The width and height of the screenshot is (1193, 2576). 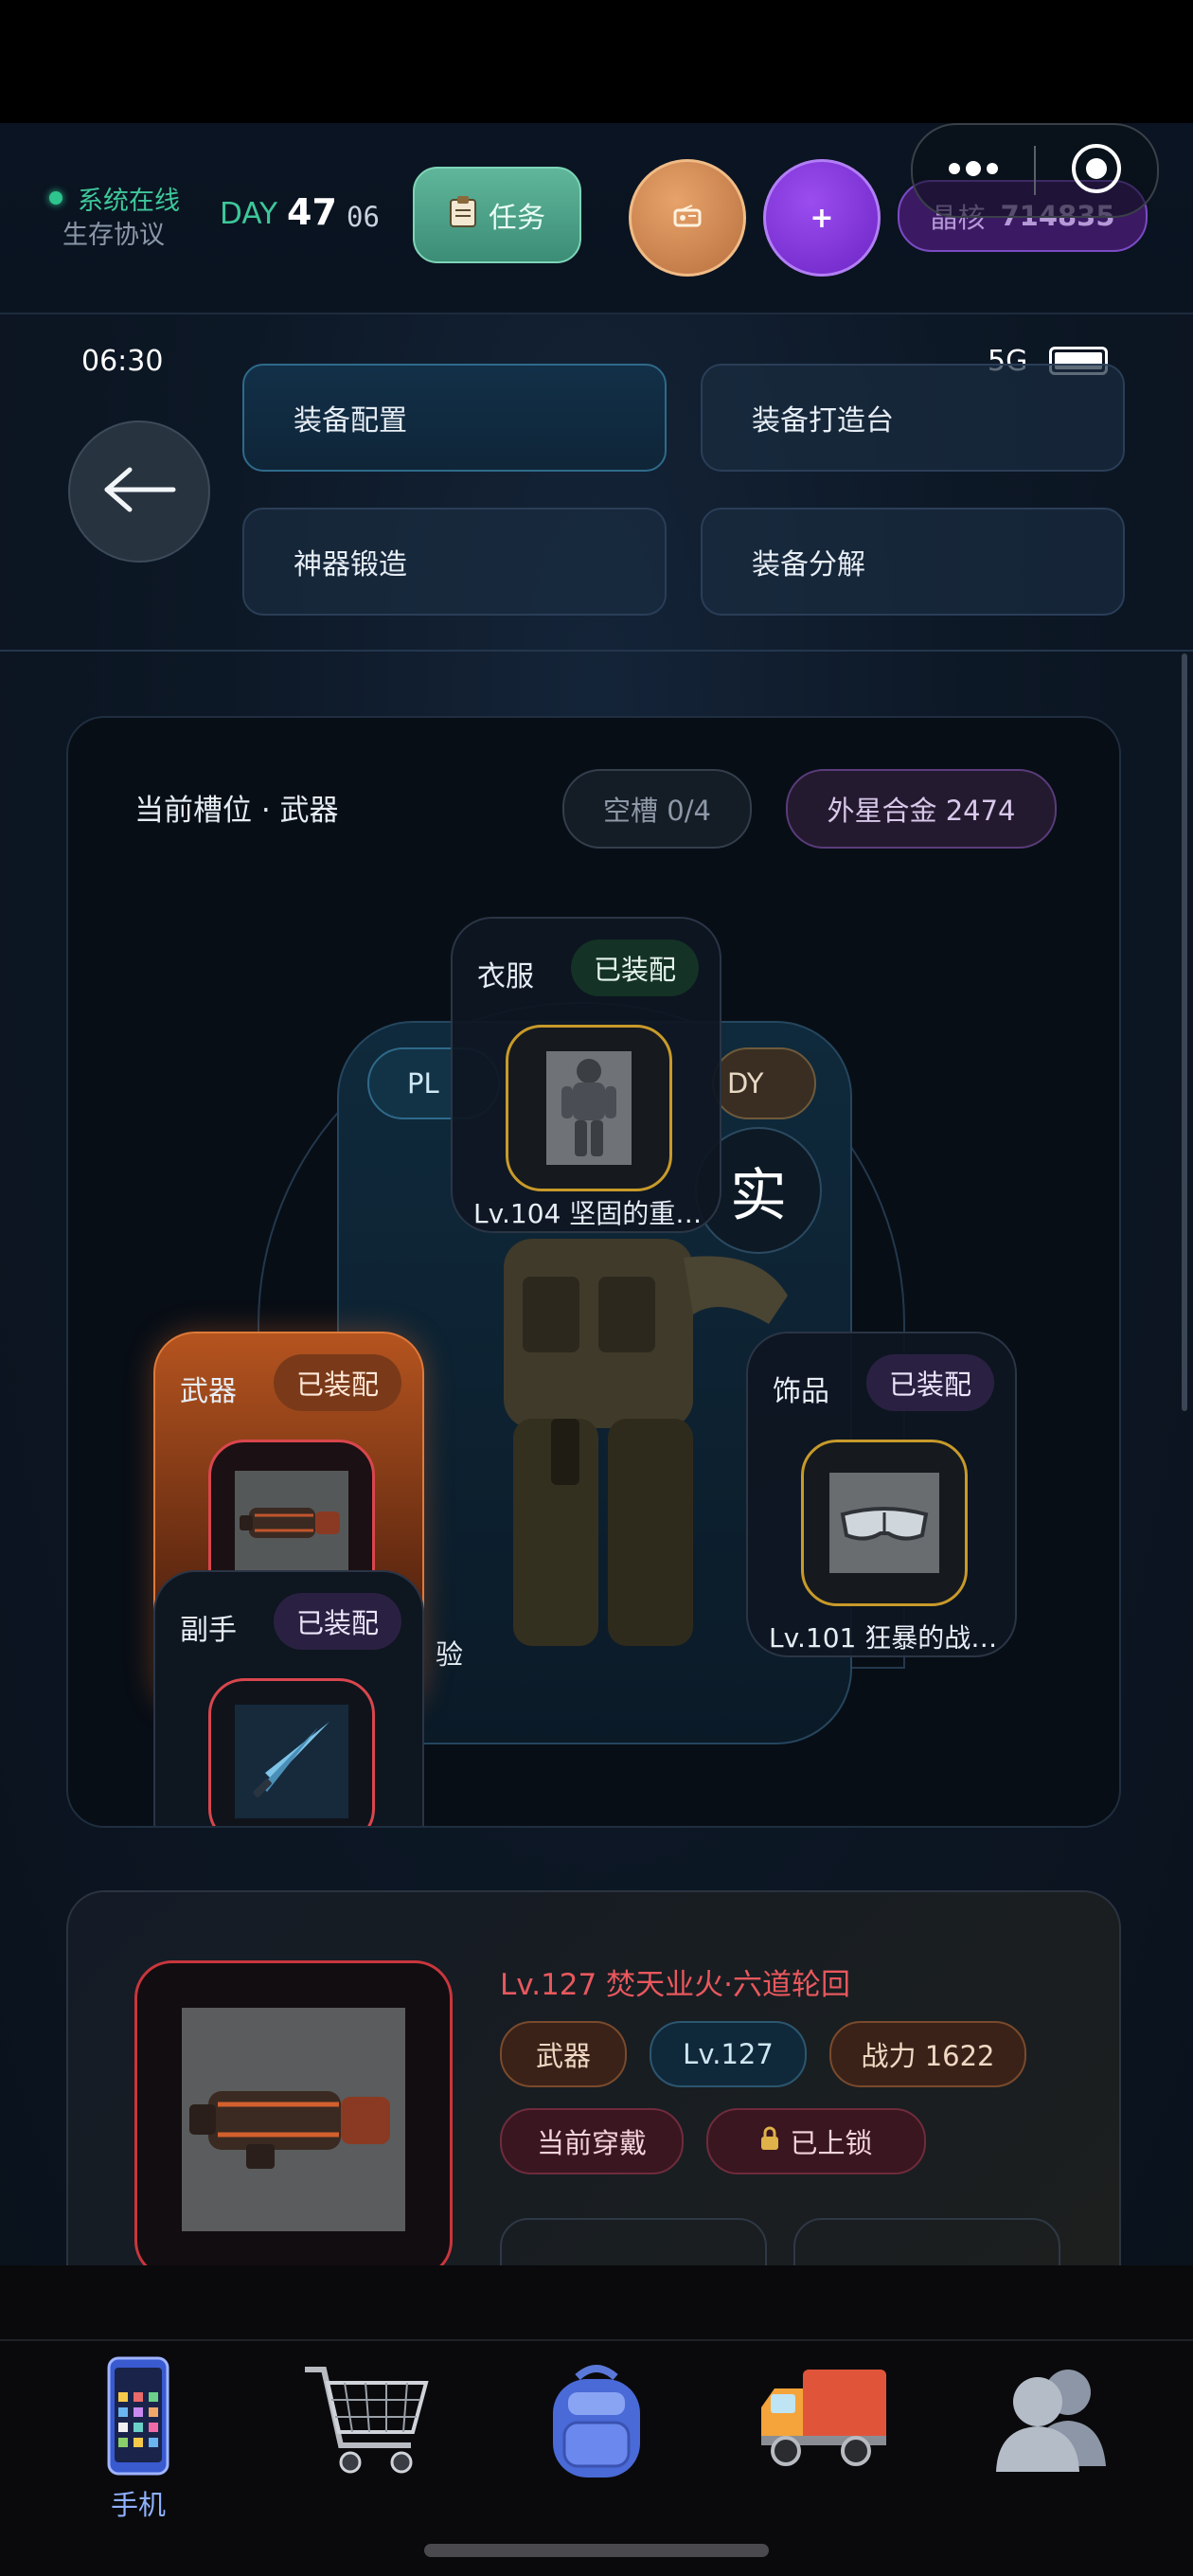 I want to click on experience-partial: 验, so click(x=450, y=1654).